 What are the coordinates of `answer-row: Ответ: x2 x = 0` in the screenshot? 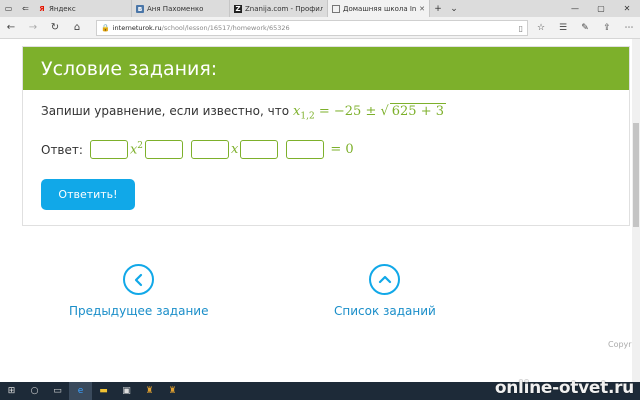 It's located at (197, 149).